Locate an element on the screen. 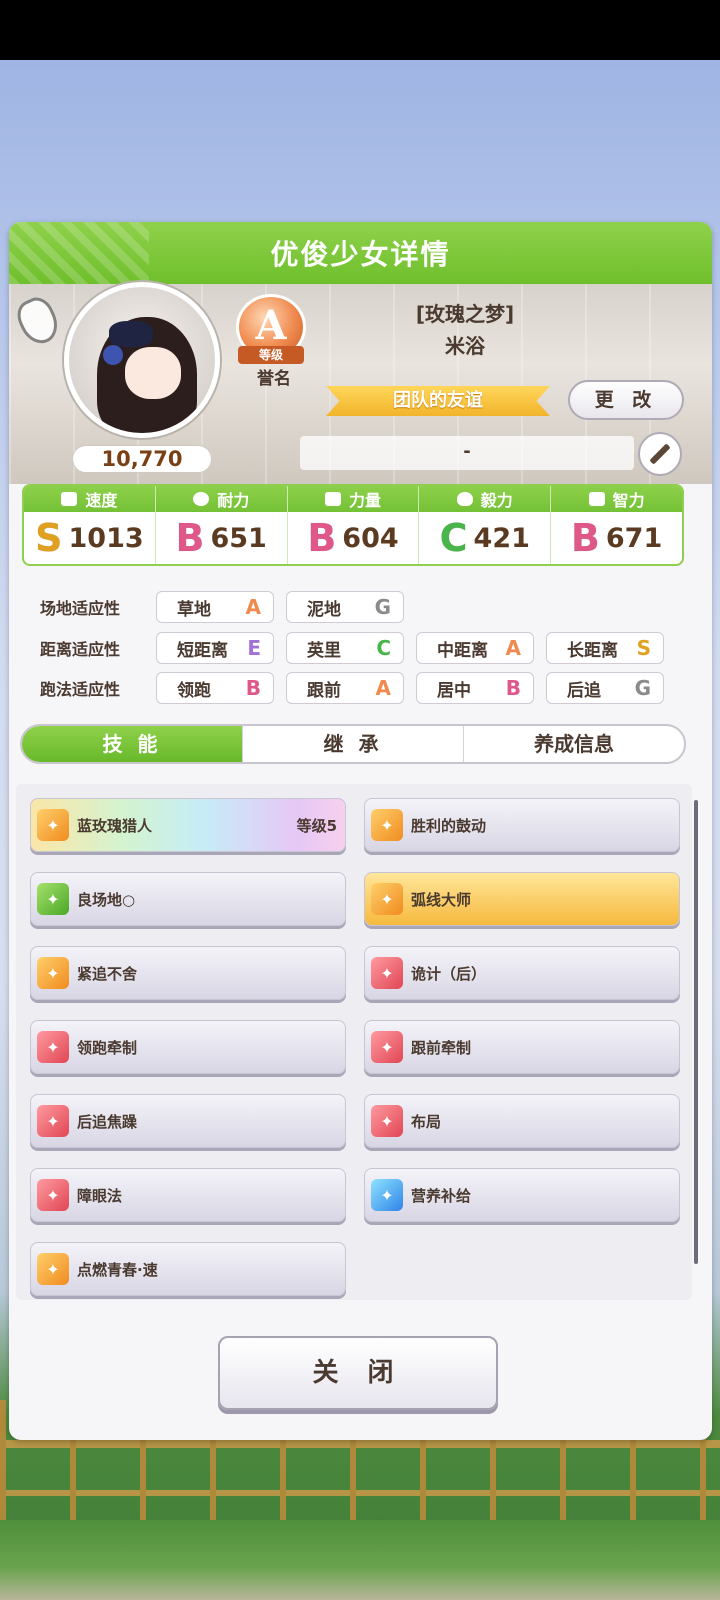 This screenshot has width=720, height=1600. rank-label: 誉名 is located at coordinates (274, 379).